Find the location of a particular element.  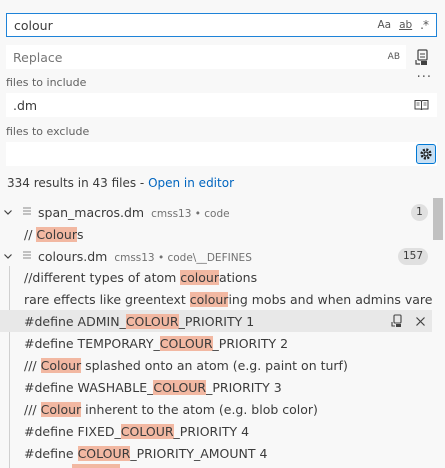

match-text: // Colours is located at coordinates (54, 234).